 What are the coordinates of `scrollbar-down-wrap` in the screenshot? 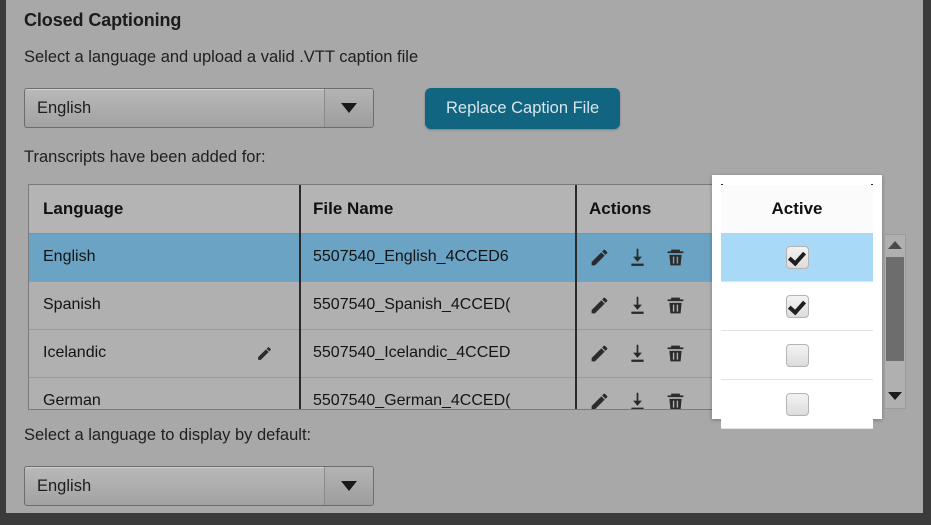 It's located at (895, 396).